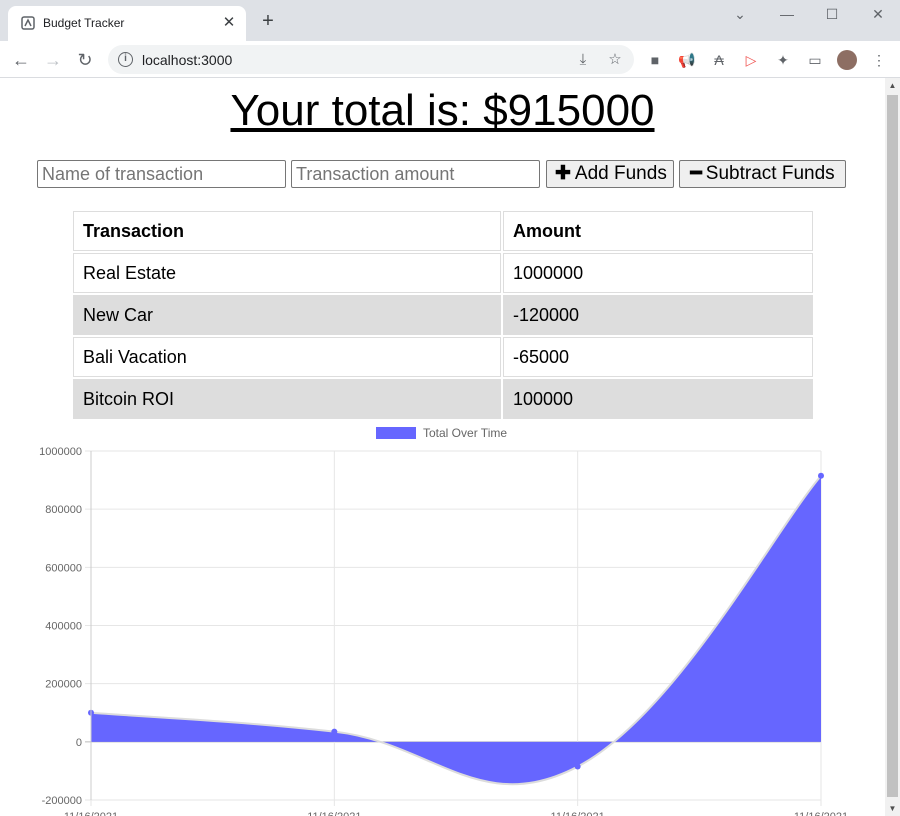 The height and width of the screenshot is (816, 900). Describe the element at coordinates (450, 20) in the screenshot. I see `browser-tab-bar: Budget Tracker ✕ + ⌄ — ☐ ✕` at that location.